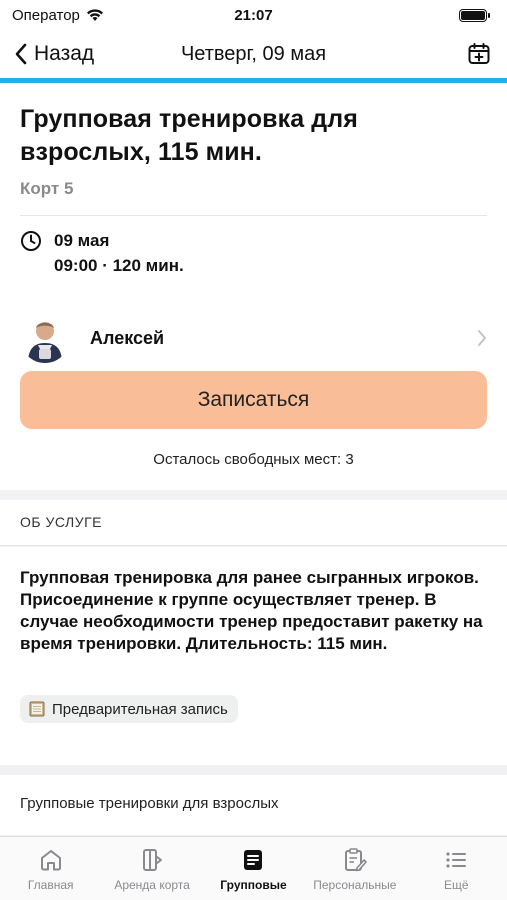 This screenshot has width=507, height=900. What do you see at coordinates (46, 15) in the screenshot?
I see `carrier-name: Оператор` at bounding box center [46, 15].